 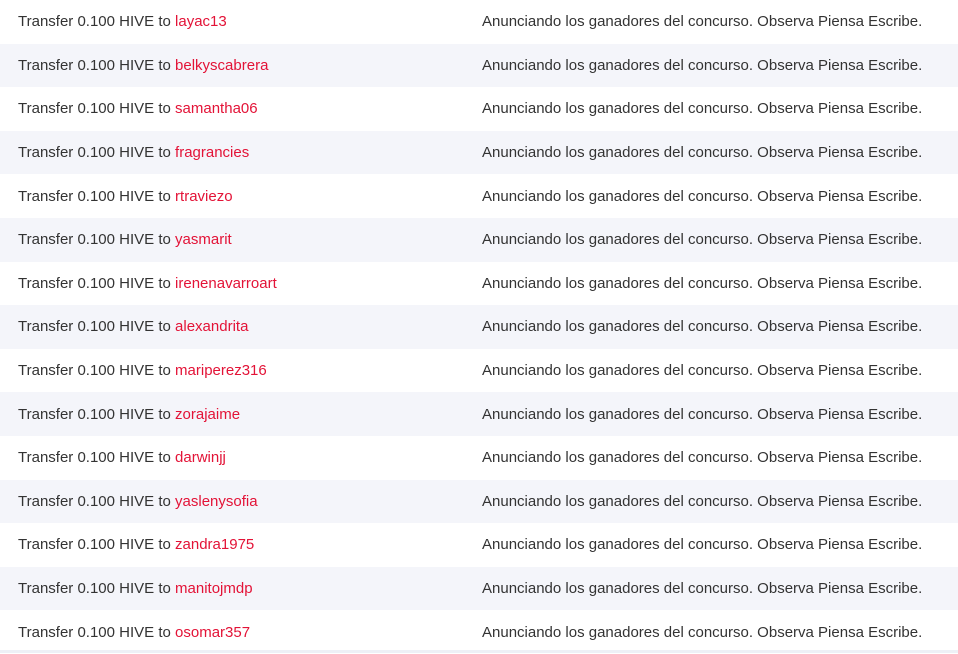 I want to click on account-link: darwinjj, so click(x=200, y=457).